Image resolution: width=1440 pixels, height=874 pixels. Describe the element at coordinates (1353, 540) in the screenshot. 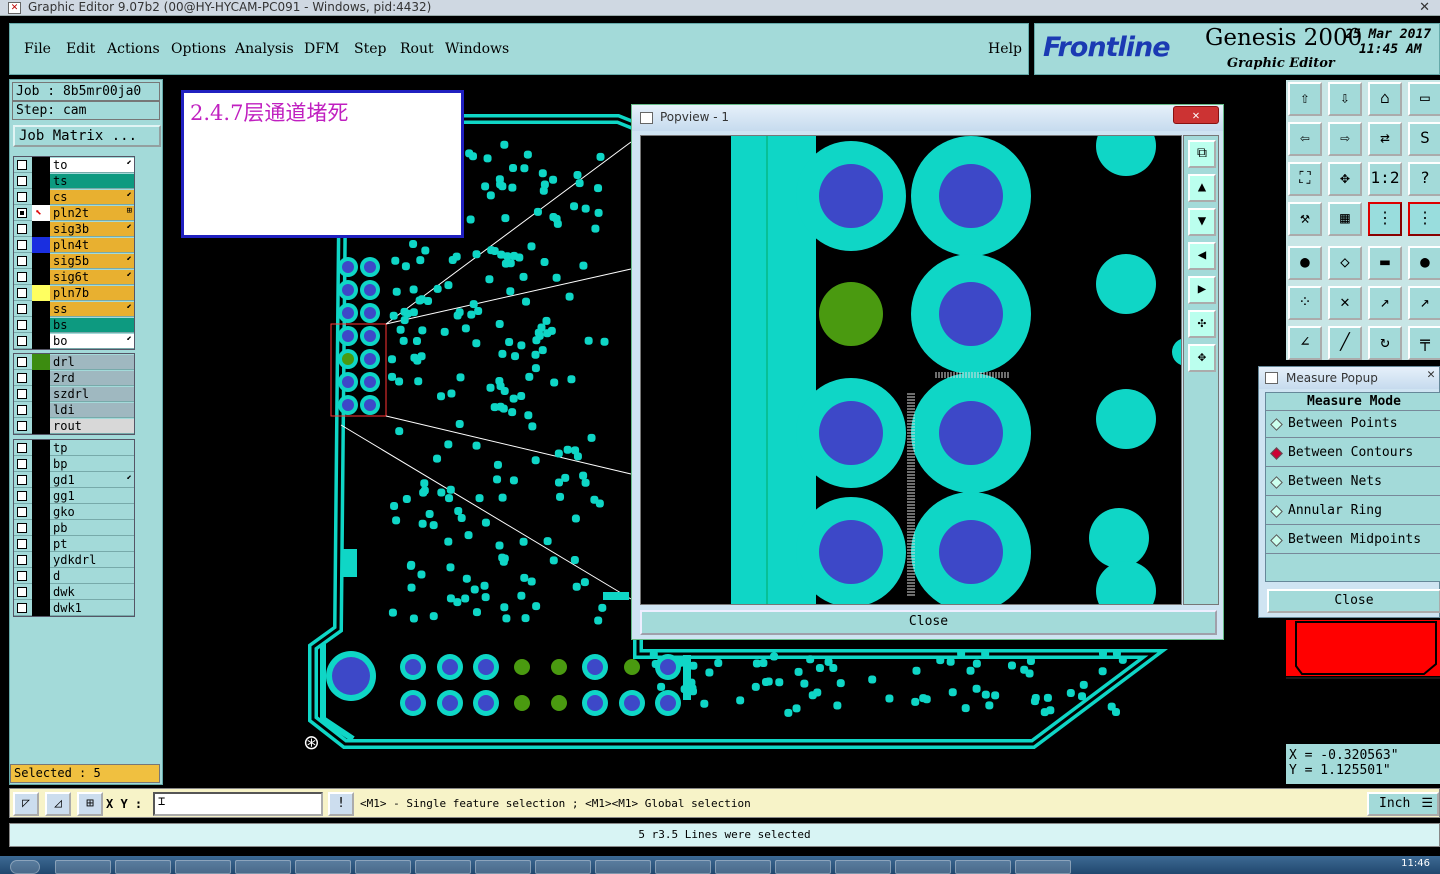

I see `measure-option: Between Midpoints` at that location.